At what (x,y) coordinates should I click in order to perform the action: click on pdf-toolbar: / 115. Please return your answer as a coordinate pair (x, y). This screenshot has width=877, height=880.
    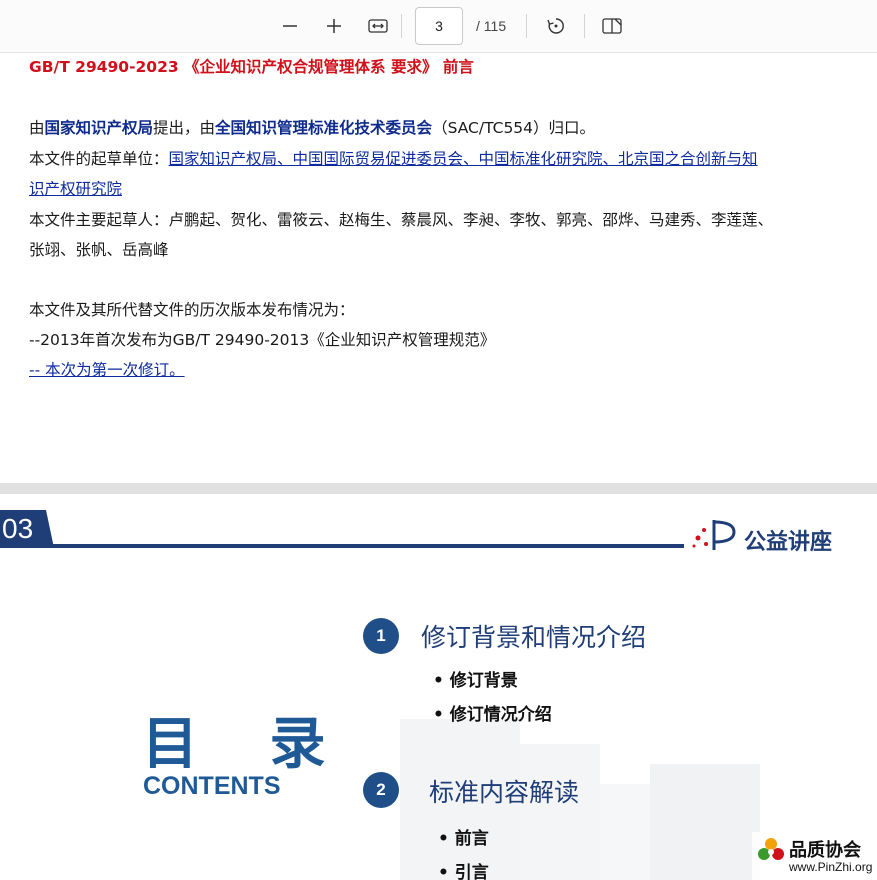
    Looking at the image, I should click on (438, 26).